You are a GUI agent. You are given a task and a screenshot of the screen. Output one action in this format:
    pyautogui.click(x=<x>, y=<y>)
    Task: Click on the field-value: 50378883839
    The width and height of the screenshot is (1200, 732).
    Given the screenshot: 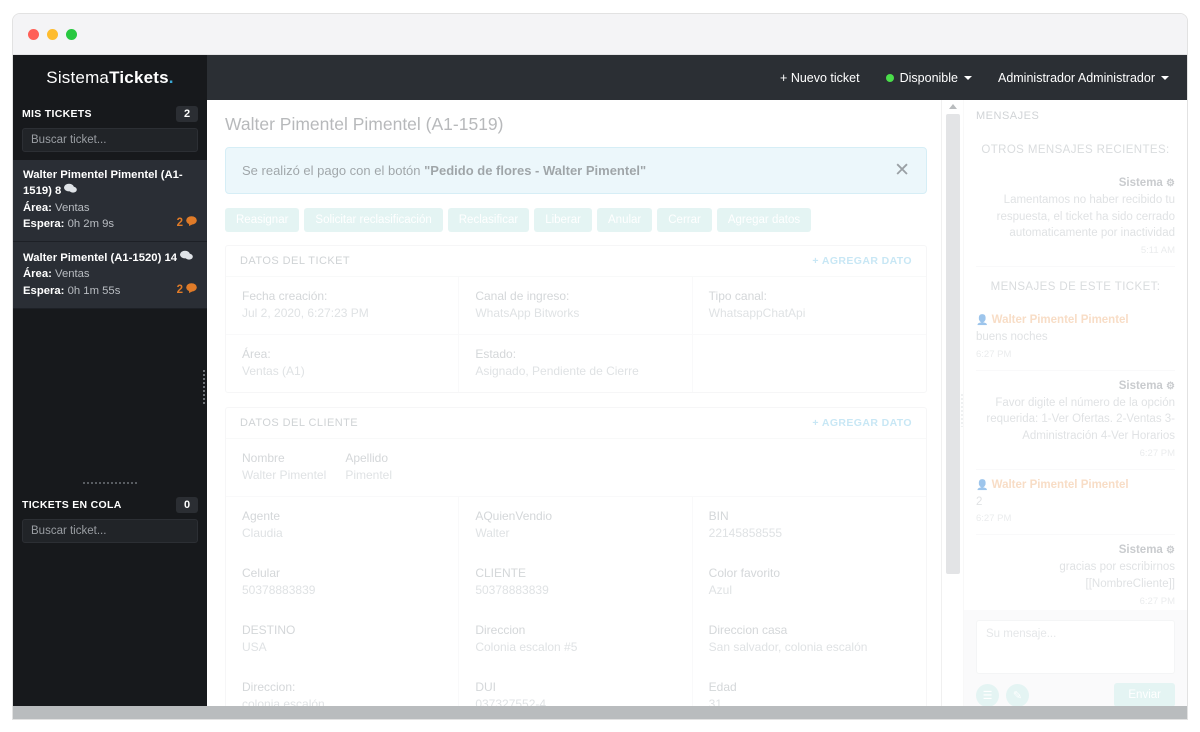 What is the action you would take?
    pyautogui.click(x=512, y=590)
    